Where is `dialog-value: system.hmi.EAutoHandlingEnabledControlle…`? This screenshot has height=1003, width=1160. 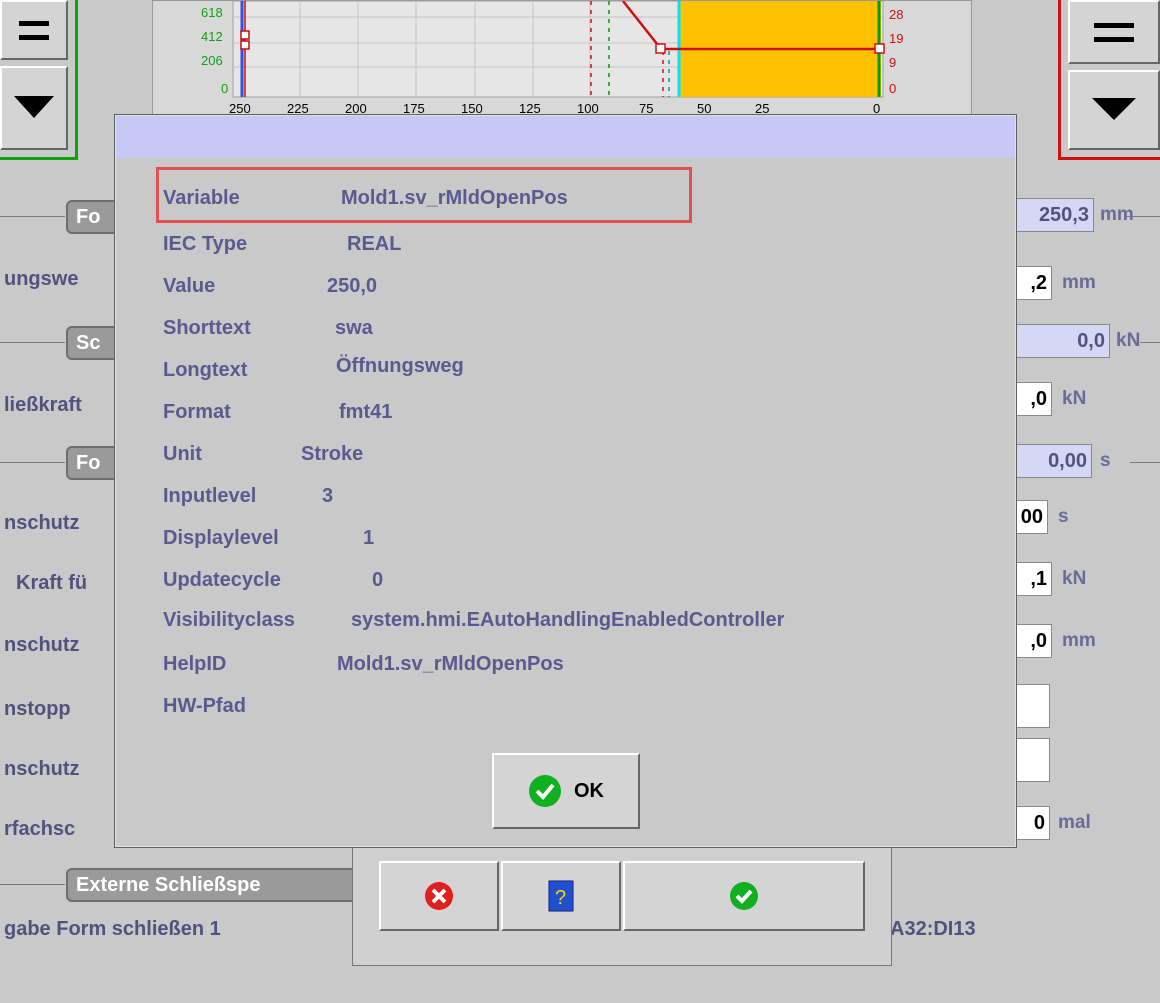 dialog-value: system.hmi.EAutoHandlingEnabledControlle… is located at coordinates (568, 620).